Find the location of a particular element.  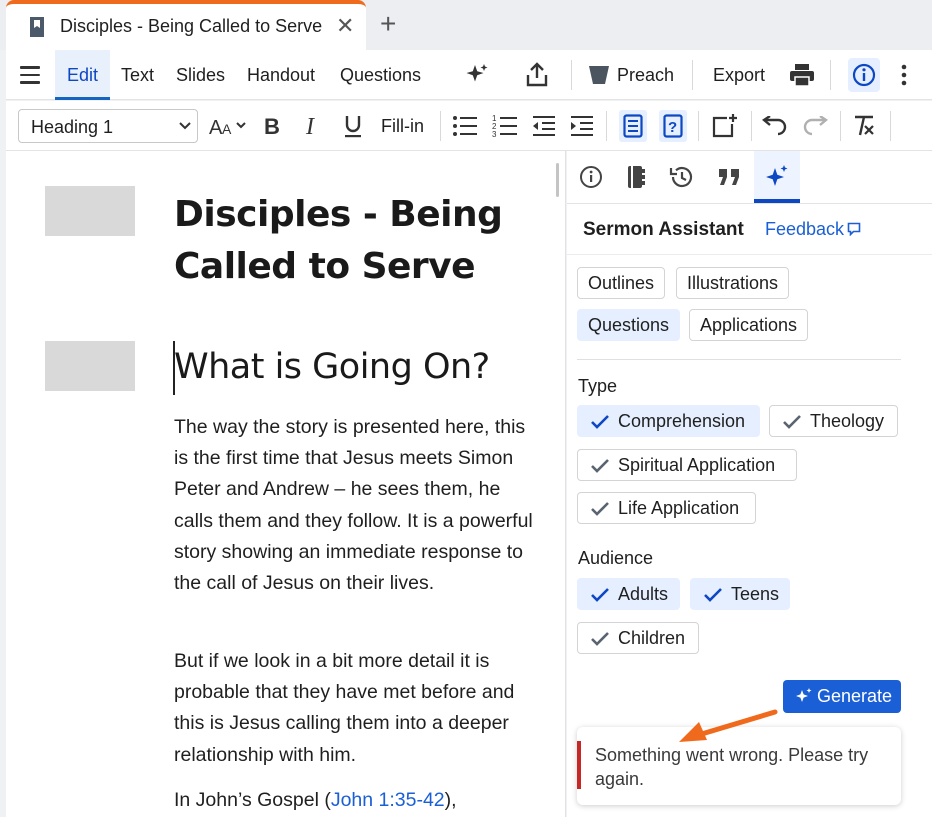

document-tab: Disciples - Being Called to Serve ✕ is located at coordinates (186, 25).